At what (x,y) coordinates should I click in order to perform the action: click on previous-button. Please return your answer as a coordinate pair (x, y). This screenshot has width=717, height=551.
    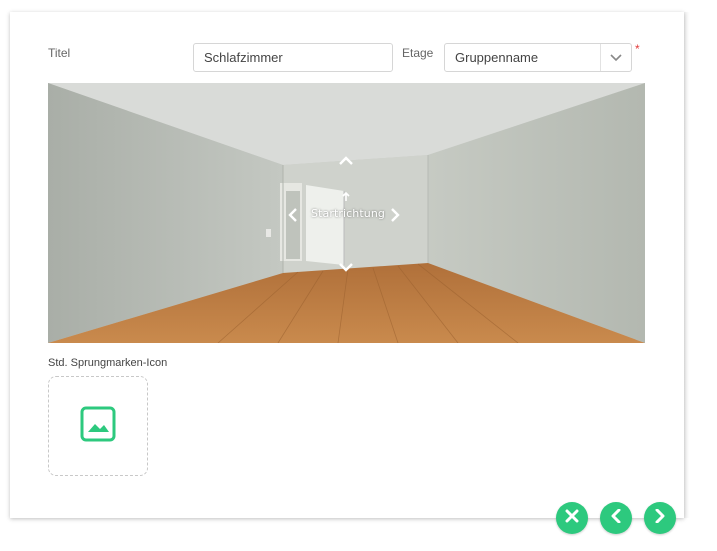
    Looking at the image, I should click on (616, 518).